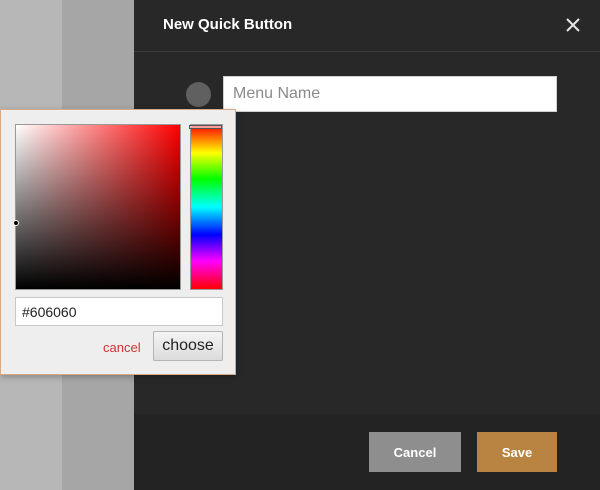  I want to click on picker-cancel-link: cancel, so click(122, 347).